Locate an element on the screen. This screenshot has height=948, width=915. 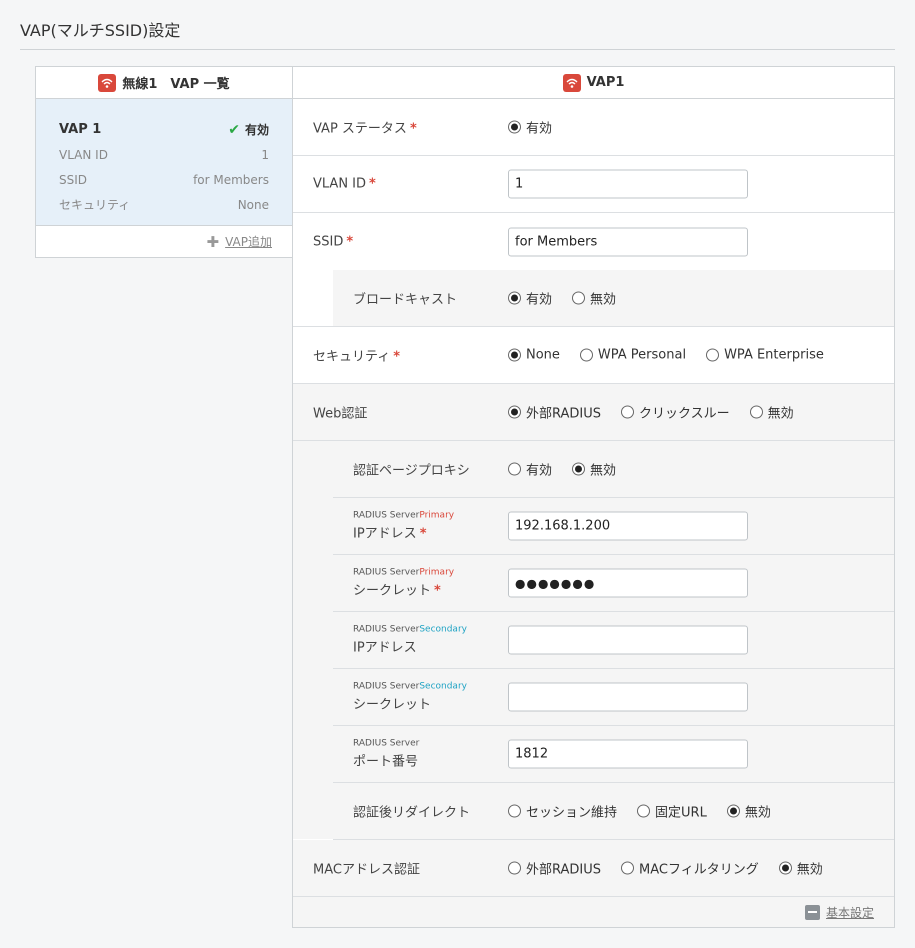
radio-auth-proxy-disabled: 無効 is located at coordinates (594, 469).